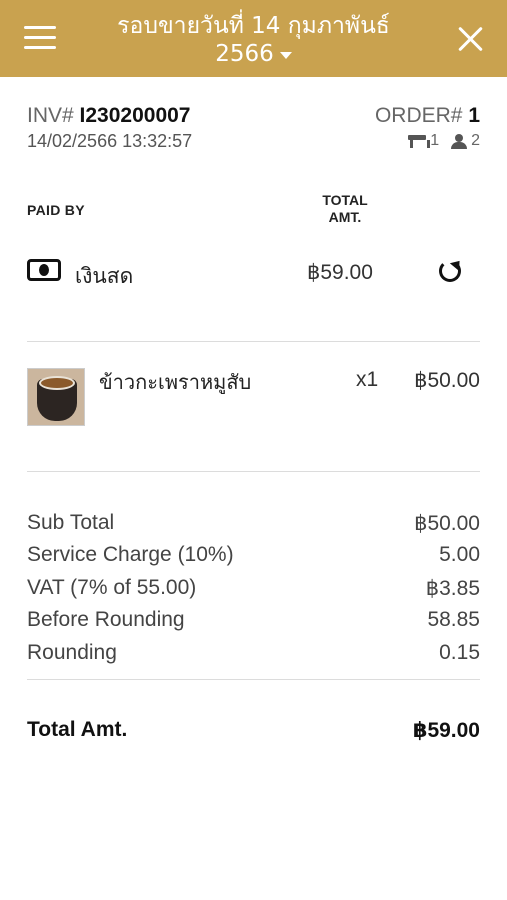 Image resolution: width=507 pixels, height=900 pixels. What do you see at coordinates (459, 141) in the screenshot?
I see `person-icon` at bounding box center [459, 141].